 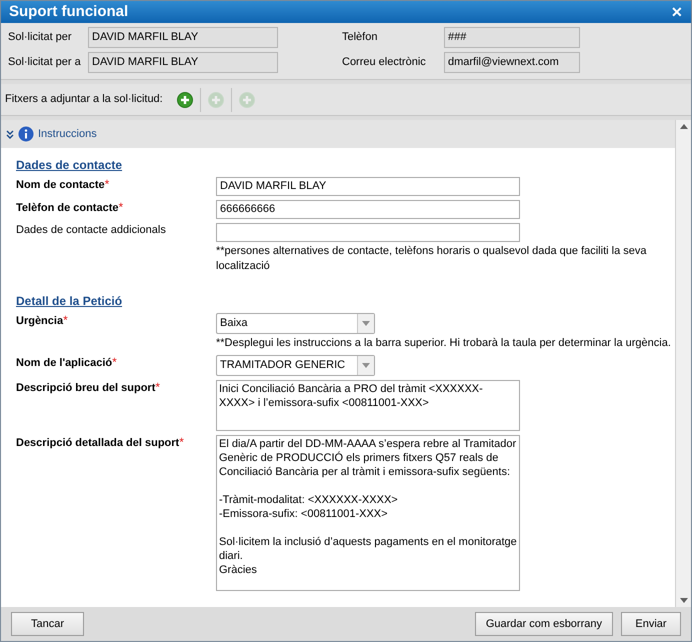 What do you see at coordinates (70, 301) in the screenshot?
I see `section-heading: Detall de la Petició` at bounding box center [70, 301].